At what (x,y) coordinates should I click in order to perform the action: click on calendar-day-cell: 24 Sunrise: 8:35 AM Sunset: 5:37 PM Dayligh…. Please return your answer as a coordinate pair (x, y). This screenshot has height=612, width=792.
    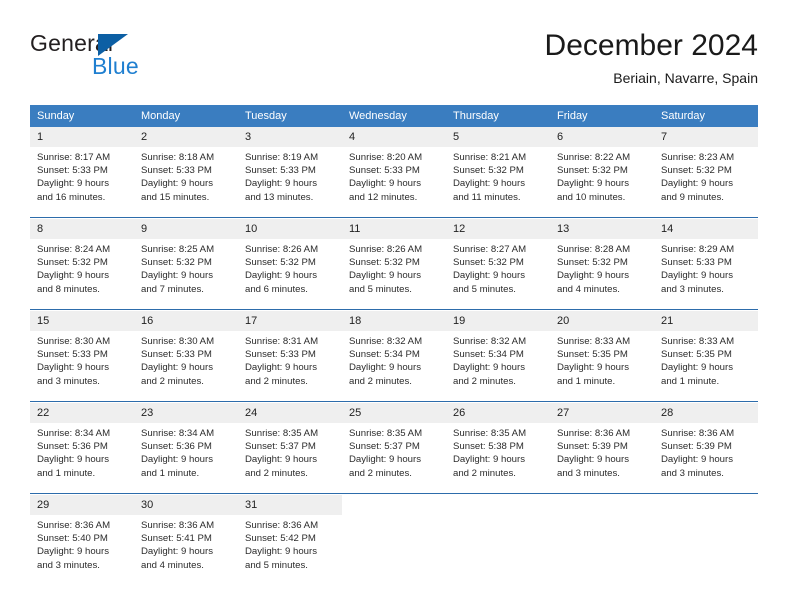
    Looking at the image, I should click on (290, 448).